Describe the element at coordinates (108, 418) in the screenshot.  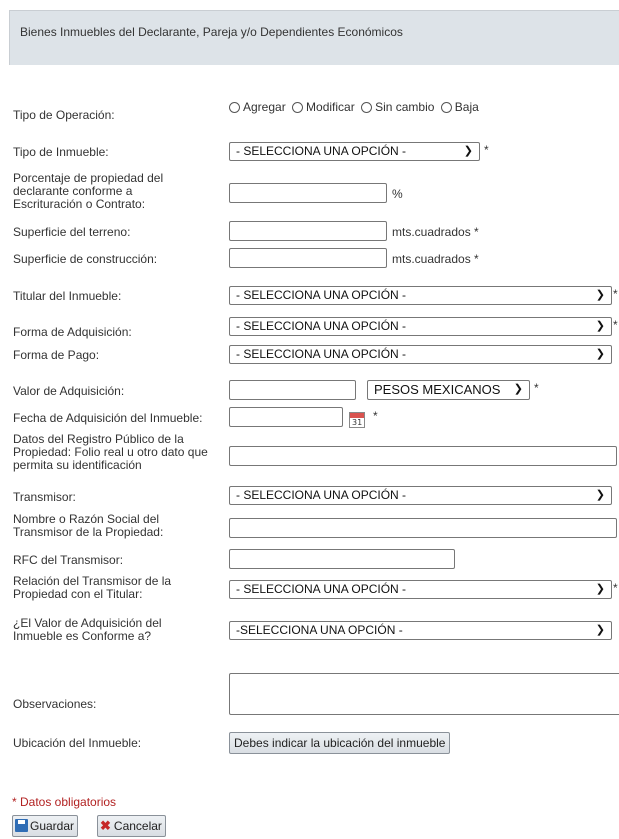
I see `fecha-adquisicion-label: Fecha de Adquisición del Inmueble:` at that location.